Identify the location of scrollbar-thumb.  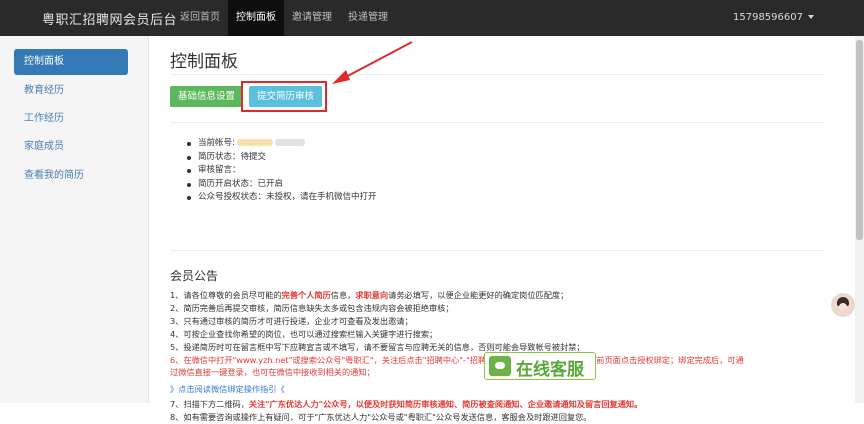
(859, 140).